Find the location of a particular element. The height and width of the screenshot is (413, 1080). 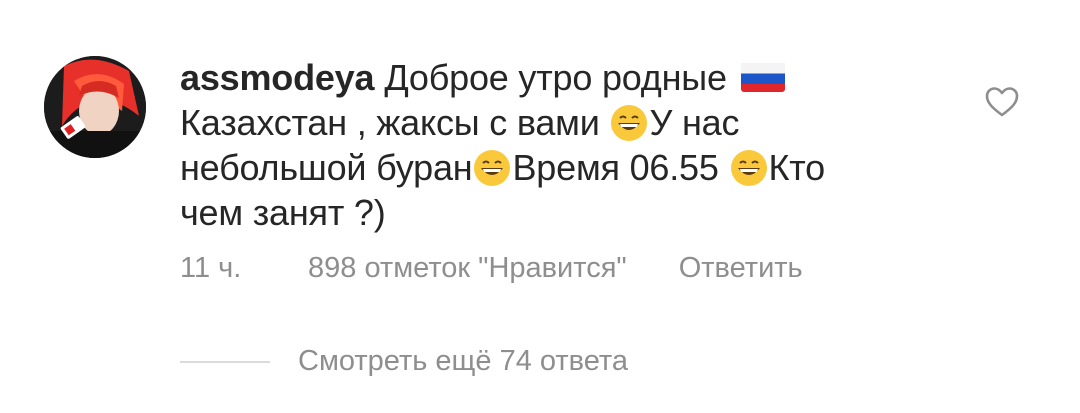

comment-text-line3a: небольшой буран is located at coordinates (326, 167).